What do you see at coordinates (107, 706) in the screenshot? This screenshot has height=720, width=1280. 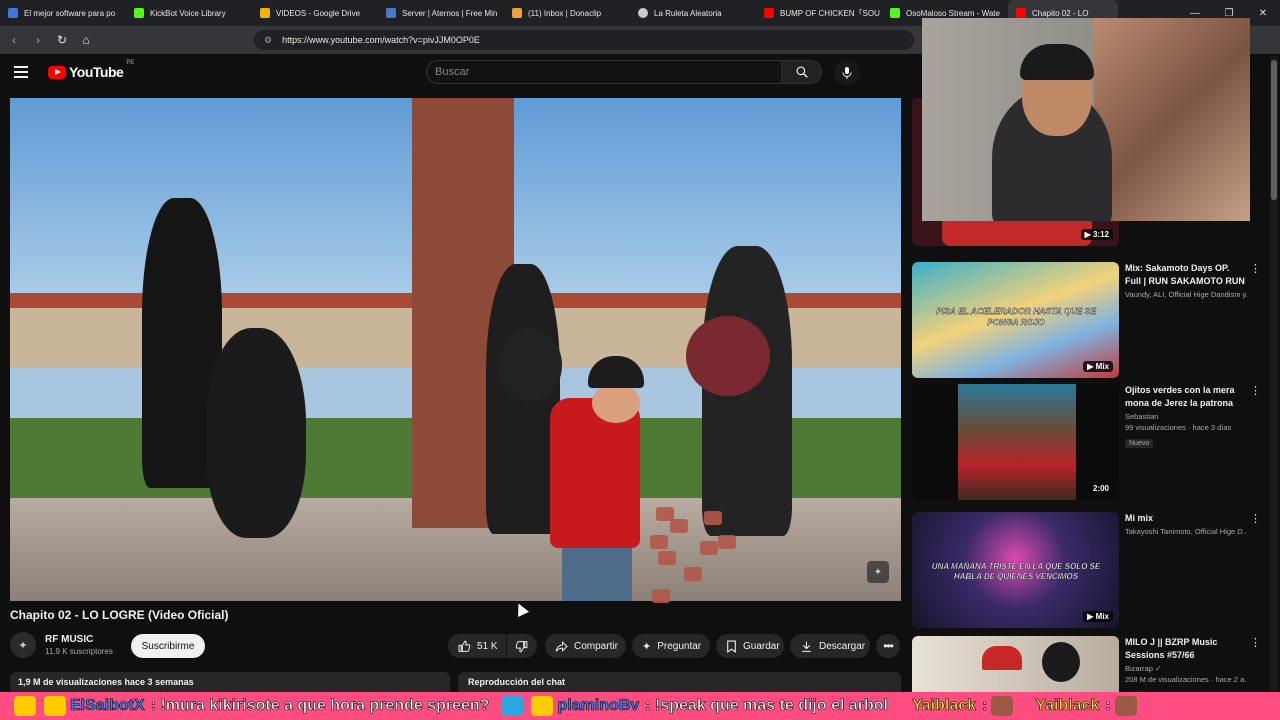 I see `chat-username: ElSaibotX` at bounding box center [107, 706].